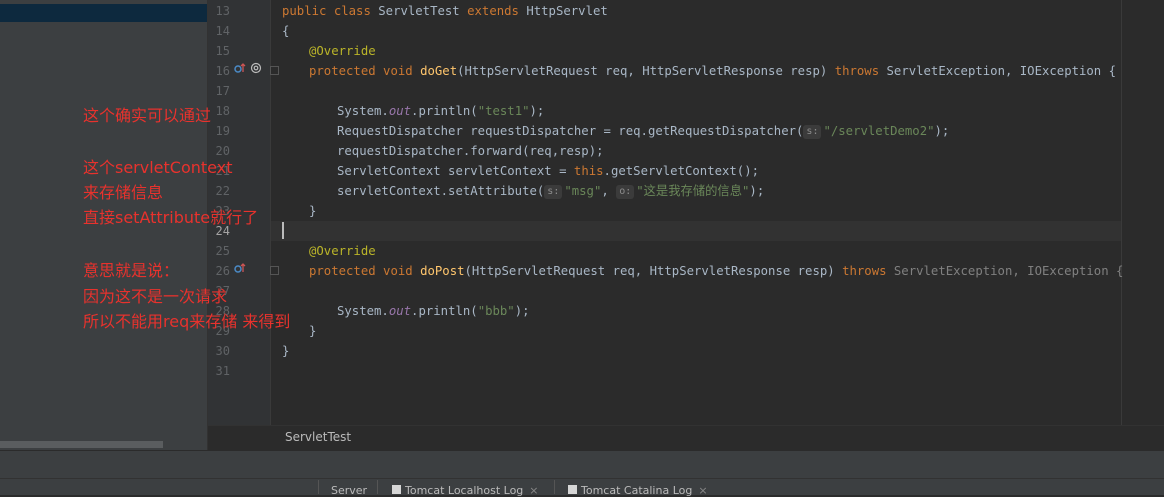 This screenshot has width=1164, height=497. What do you see at coordinates (222, 51) in the screenshot?
I see `line-number: 15` at bounding box center [222, 51].